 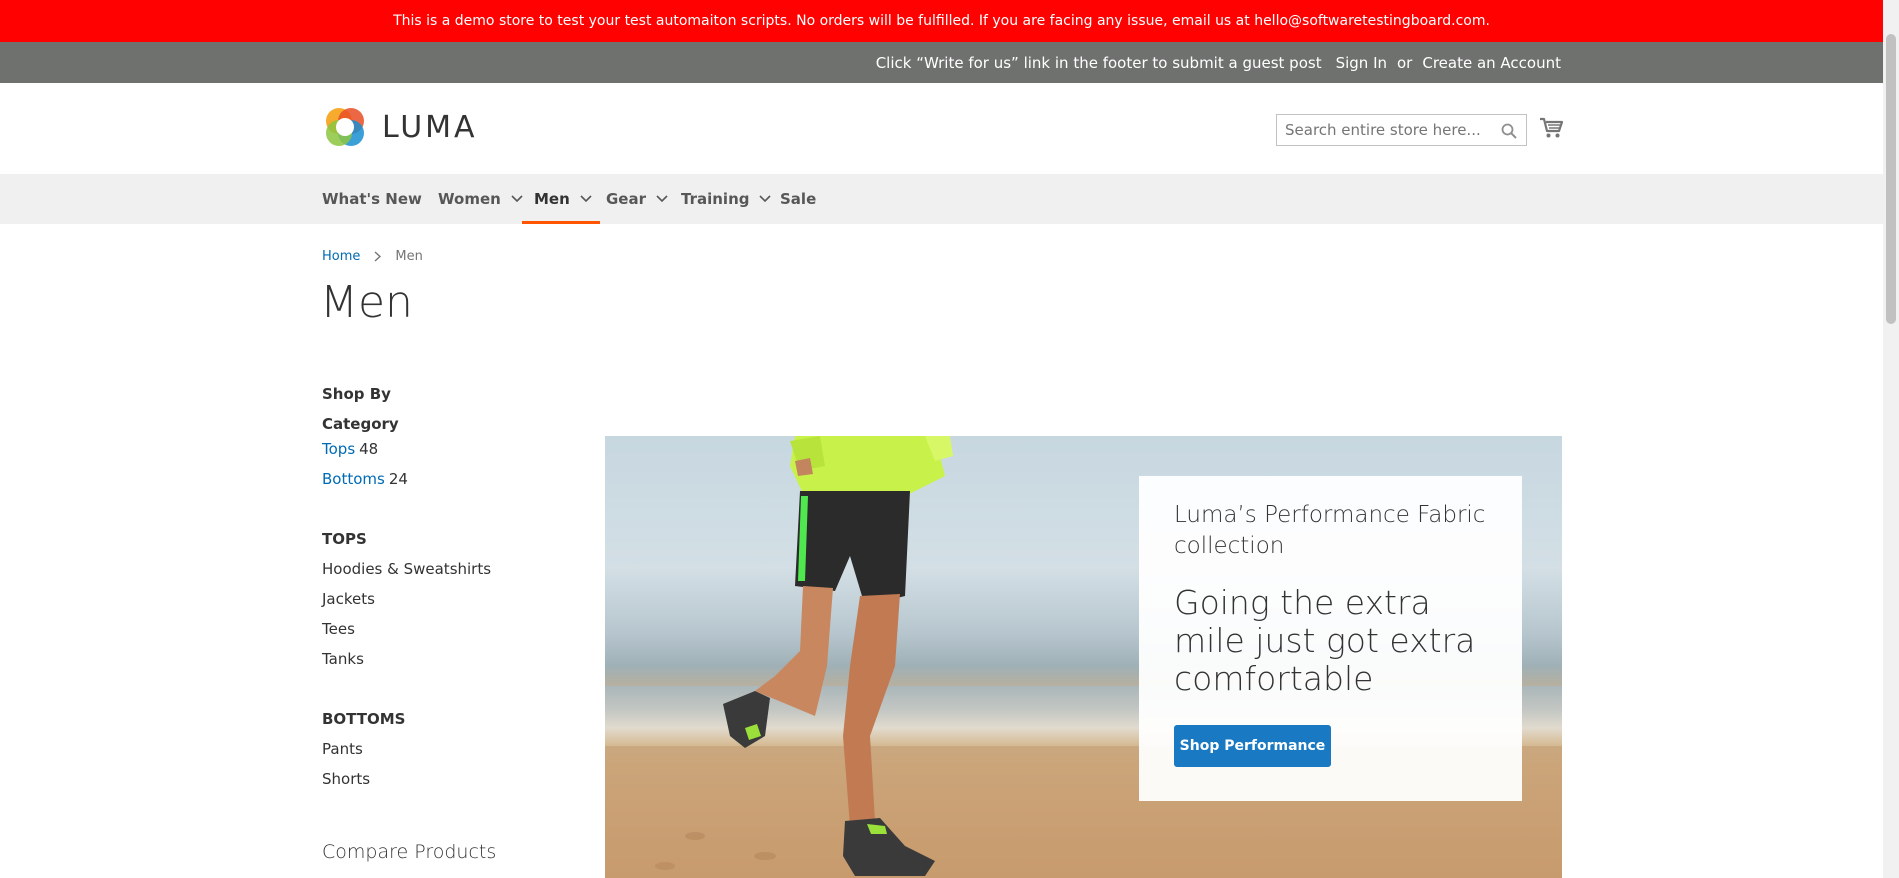 I want to click on compare-products-heading: Compare Products, so click(x=409, y=852).